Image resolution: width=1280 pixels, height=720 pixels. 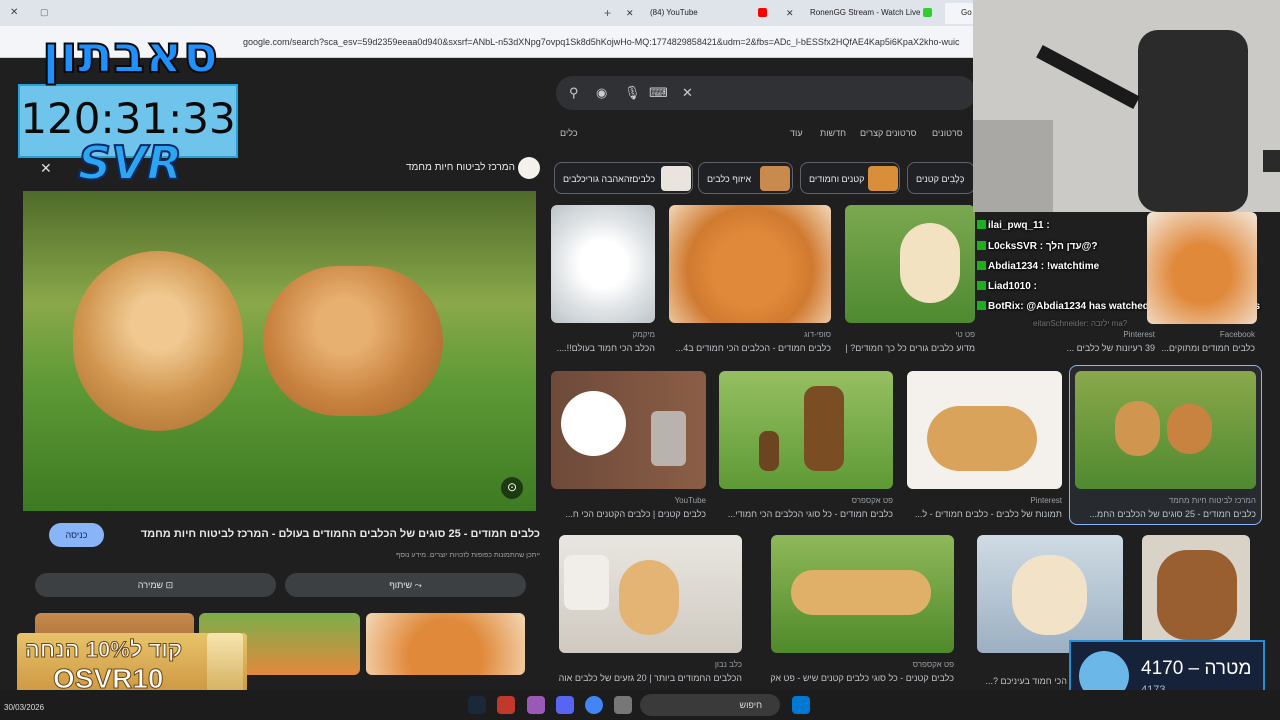 What do you see at coordinates (1073, 266) in the screenshot?
I see `chat-text: !watchtime` at bounding box center [1073, 266].